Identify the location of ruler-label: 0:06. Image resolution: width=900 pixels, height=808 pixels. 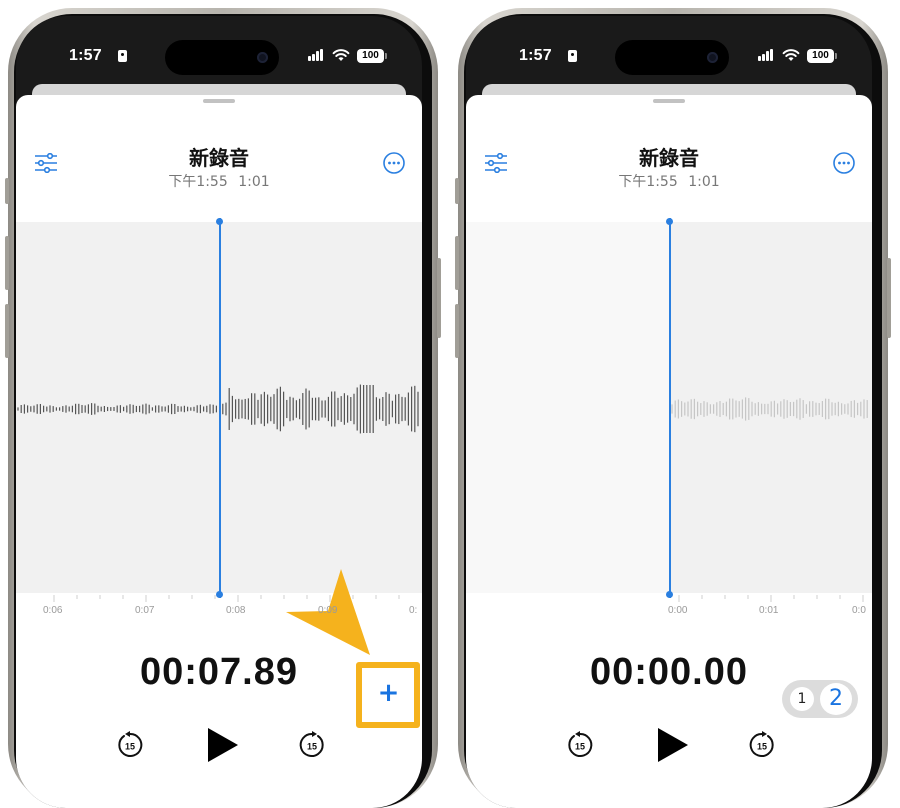
(53, 610).